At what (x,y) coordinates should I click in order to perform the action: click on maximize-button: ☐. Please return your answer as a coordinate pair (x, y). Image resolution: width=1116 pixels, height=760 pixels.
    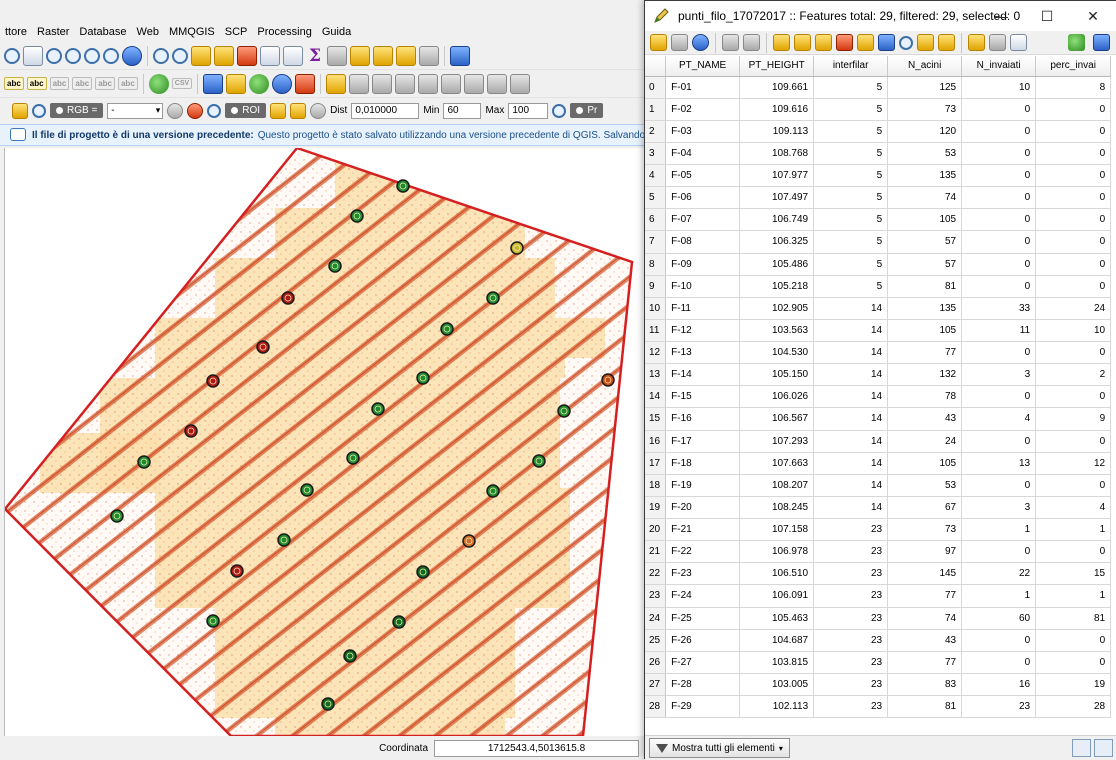
    Looking at the image, I should click on (1047, 16).